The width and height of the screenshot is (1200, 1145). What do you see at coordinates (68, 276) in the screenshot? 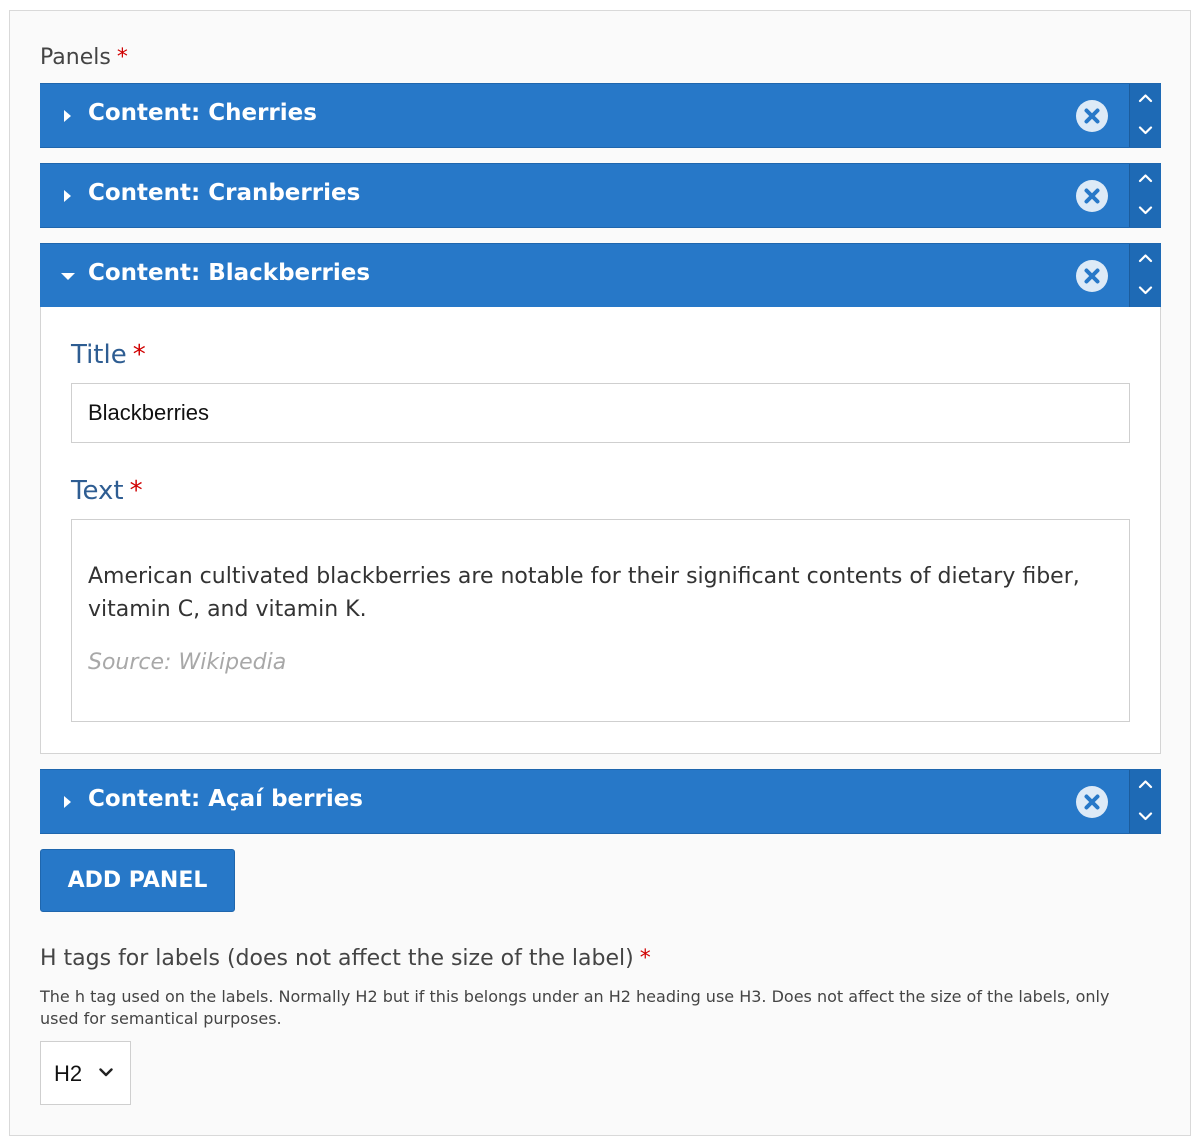
I see `caret-down-icon` at bounding box center [68, 276].